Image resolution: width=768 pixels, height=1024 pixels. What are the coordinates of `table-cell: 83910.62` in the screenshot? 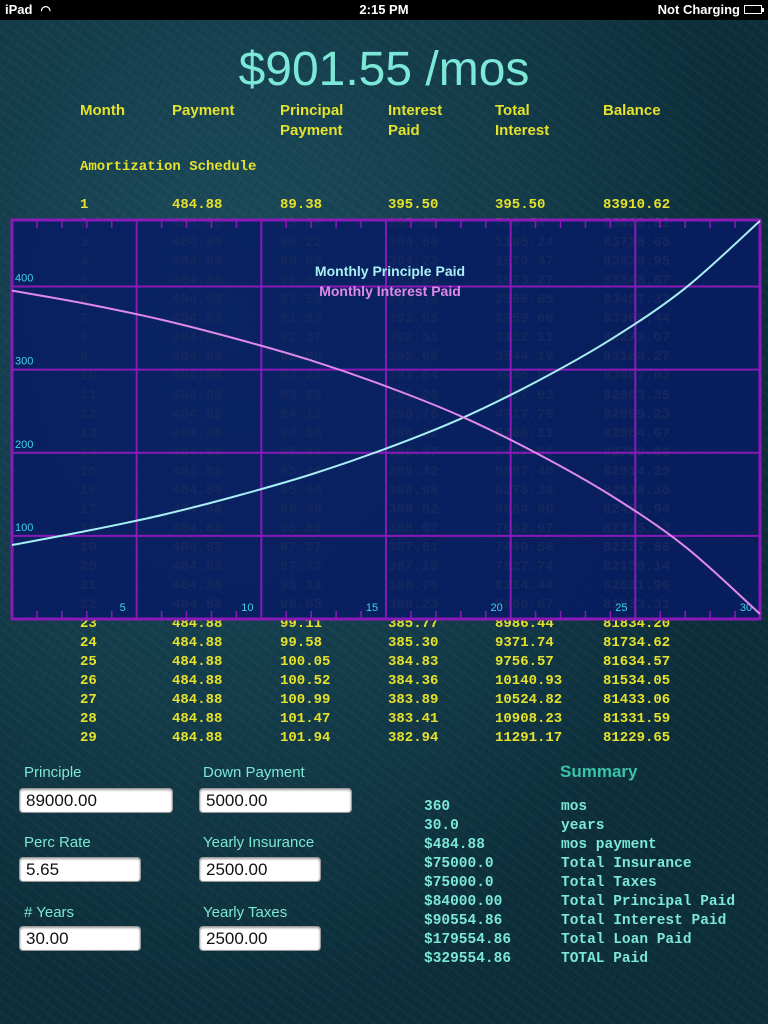 It's located at (637, 205).